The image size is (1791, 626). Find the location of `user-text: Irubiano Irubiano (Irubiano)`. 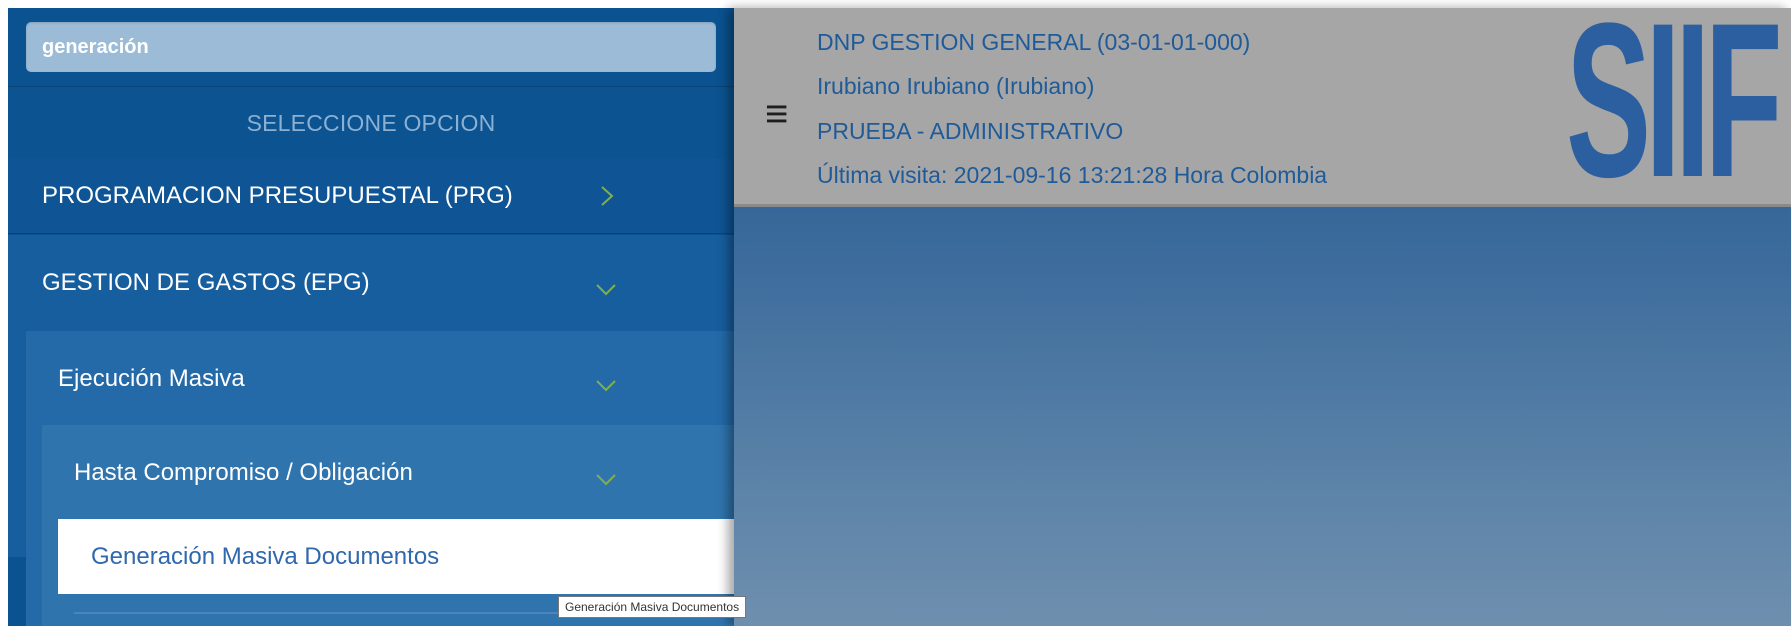

user-text: Irubiano Irubiano (Irubiano) is located at coordinates (956, 86).